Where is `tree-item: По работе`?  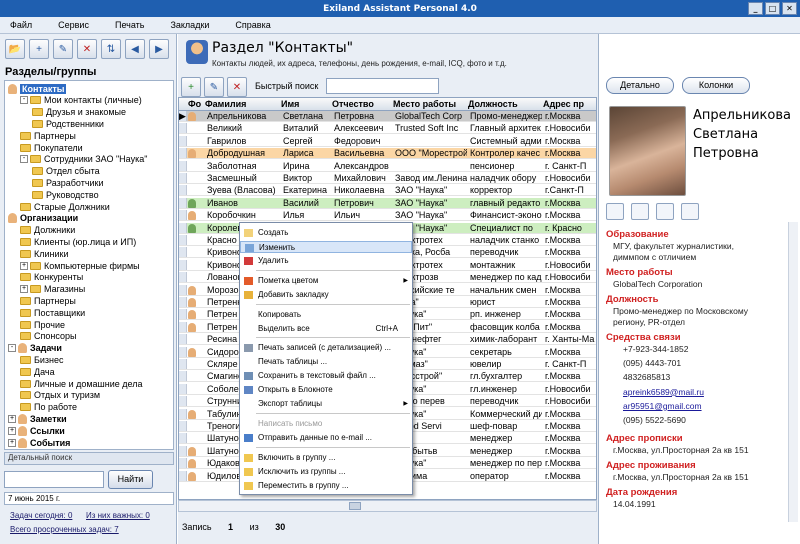
tree-item: По работе is located at coordinates (48, 407).